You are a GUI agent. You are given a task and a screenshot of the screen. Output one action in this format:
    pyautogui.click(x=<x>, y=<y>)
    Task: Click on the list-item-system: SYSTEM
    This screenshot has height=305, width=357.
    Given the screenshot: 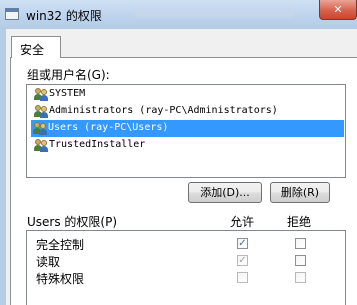 What is the action you would take?
    pyautogui.click(x=188, y=94)
    